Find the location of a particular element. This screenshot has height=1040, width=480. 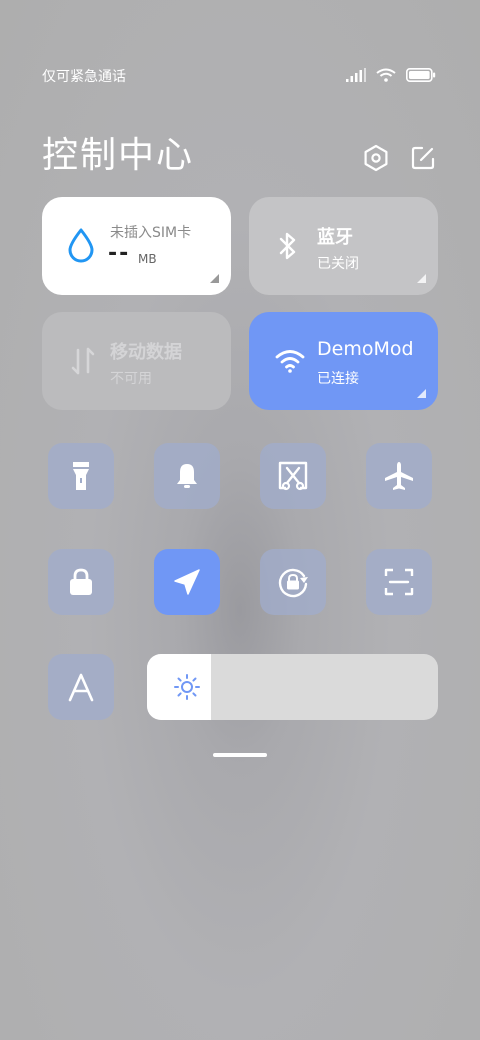

status-icons is located at coordinates (391, 75).